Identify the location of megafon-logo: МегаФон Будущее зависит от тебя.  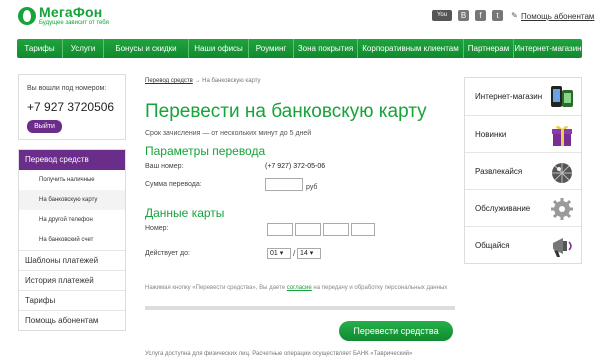
(63, 15).